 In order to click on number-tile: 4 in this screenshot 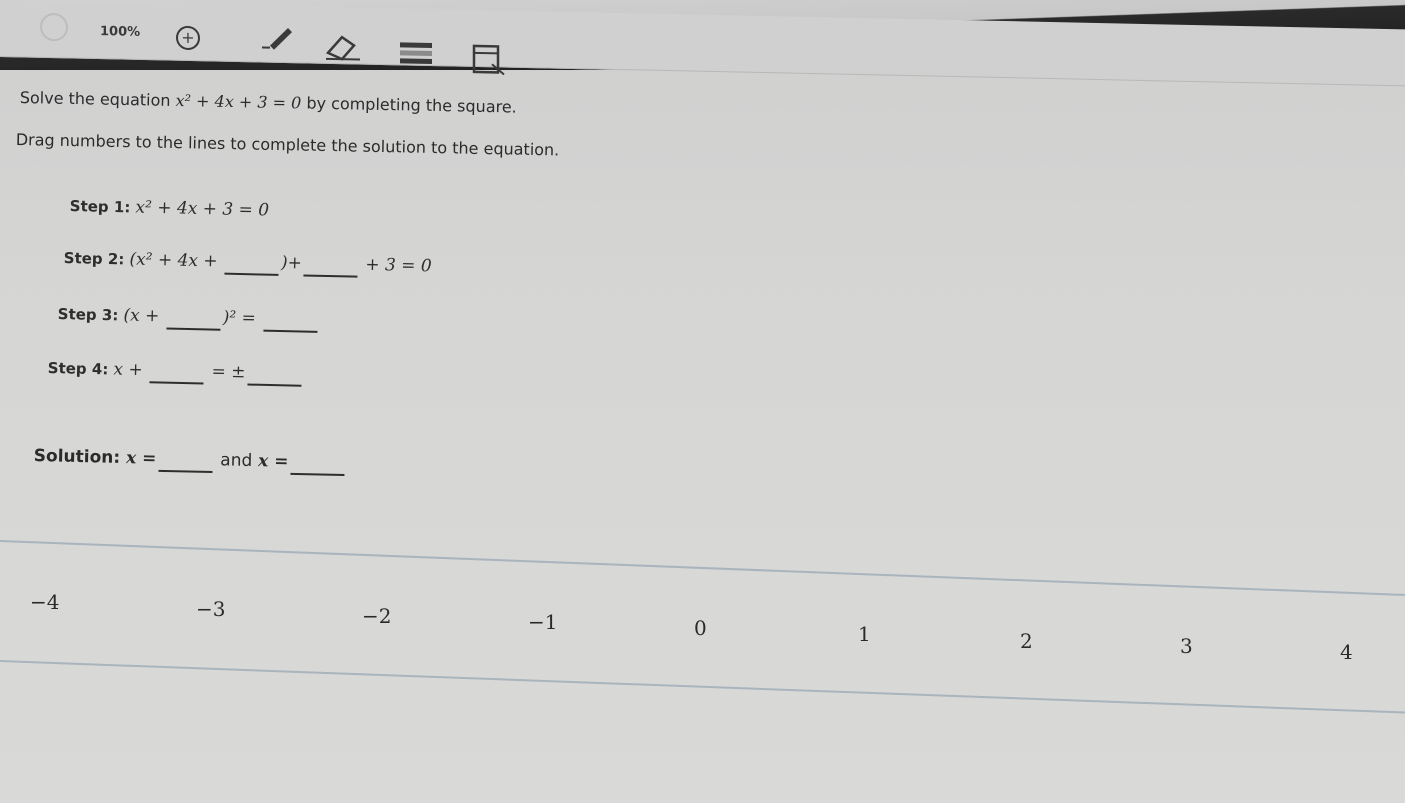, I will do `click(1346, 652)`.